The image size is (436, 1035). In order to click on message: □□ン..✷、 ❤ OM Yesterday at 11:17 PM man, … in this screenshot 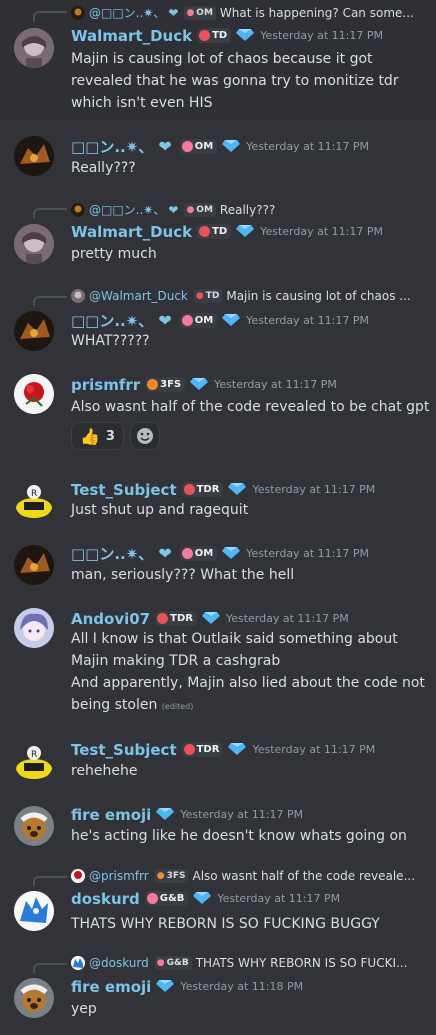, I will do `click(218, 567)`.